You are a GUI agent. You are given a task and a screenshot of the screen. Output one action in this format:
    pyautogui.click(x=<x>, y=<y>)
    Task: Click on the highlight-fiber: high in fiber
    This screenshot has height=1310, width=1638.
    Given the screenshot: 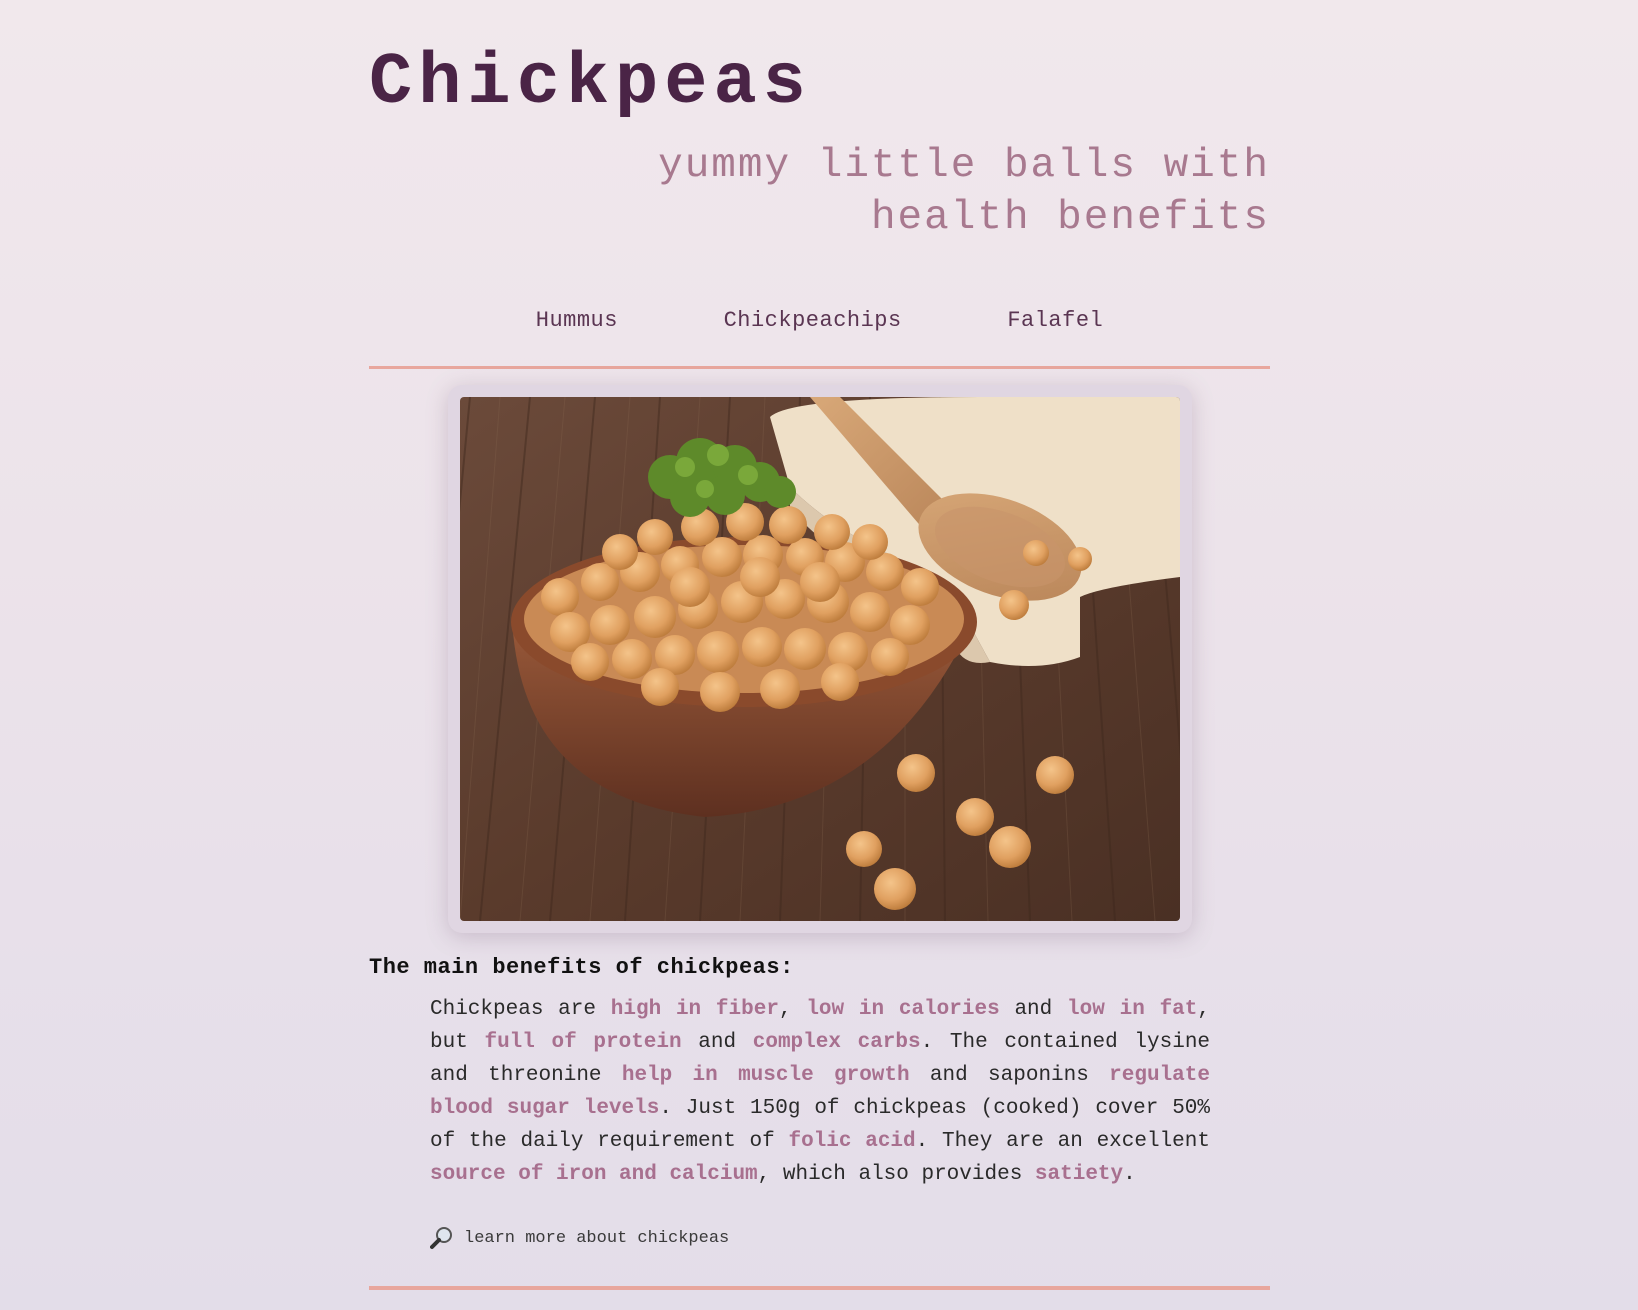 What is the action you would take?
    pyautogui.click(x=694, y=1009)
    